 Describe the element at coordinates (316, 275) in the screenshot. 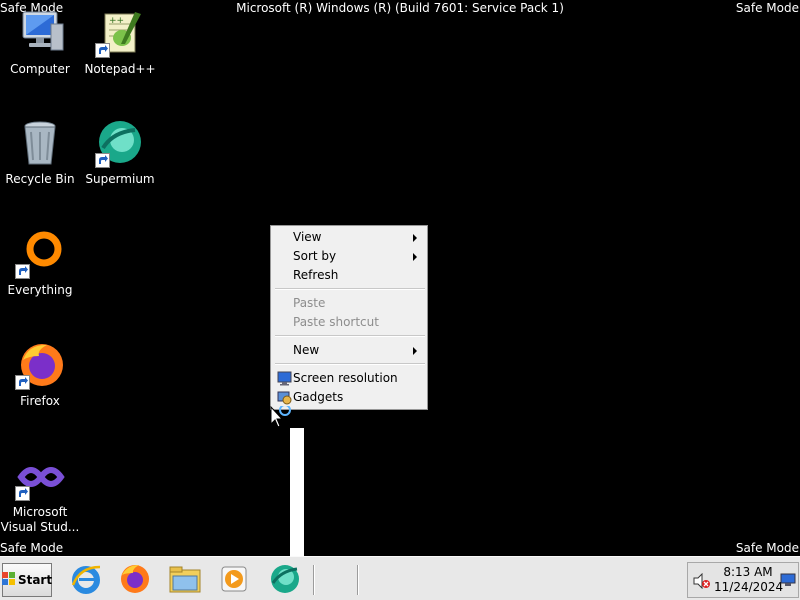

I see `menu-item-label: Refresh` at that location.